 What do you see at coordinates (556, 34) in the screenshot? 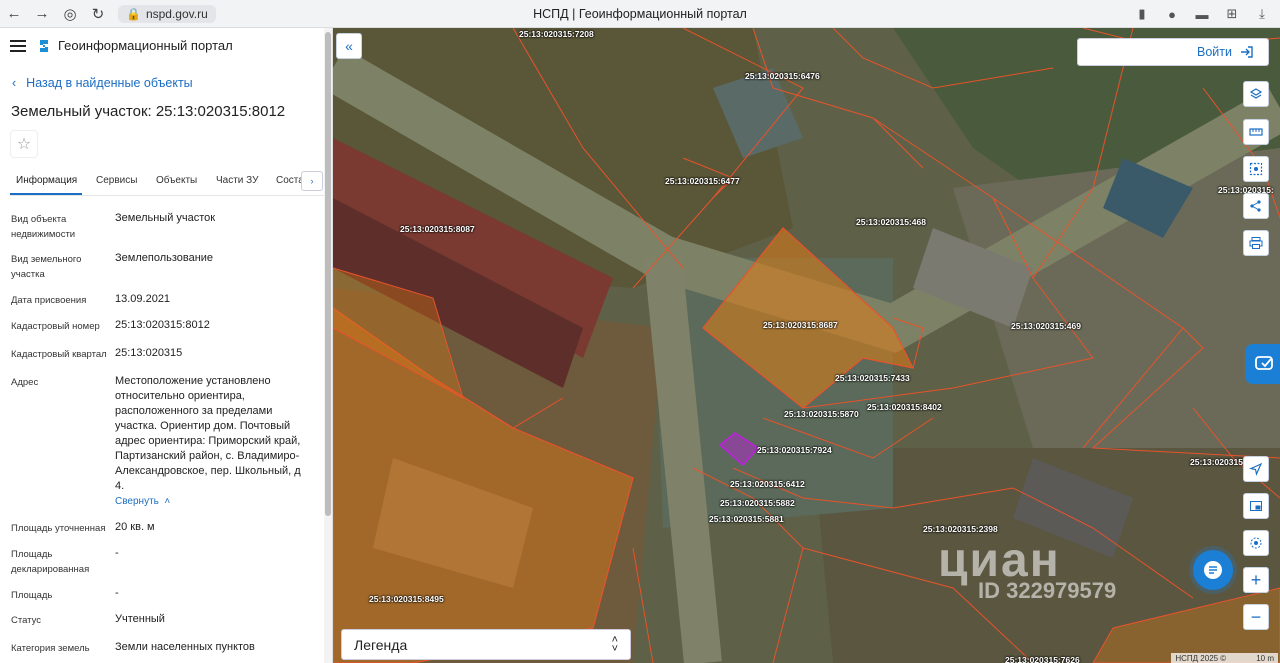
I see `parcel-label: 25:13:020315:7208` at bounding box center [556, 34].